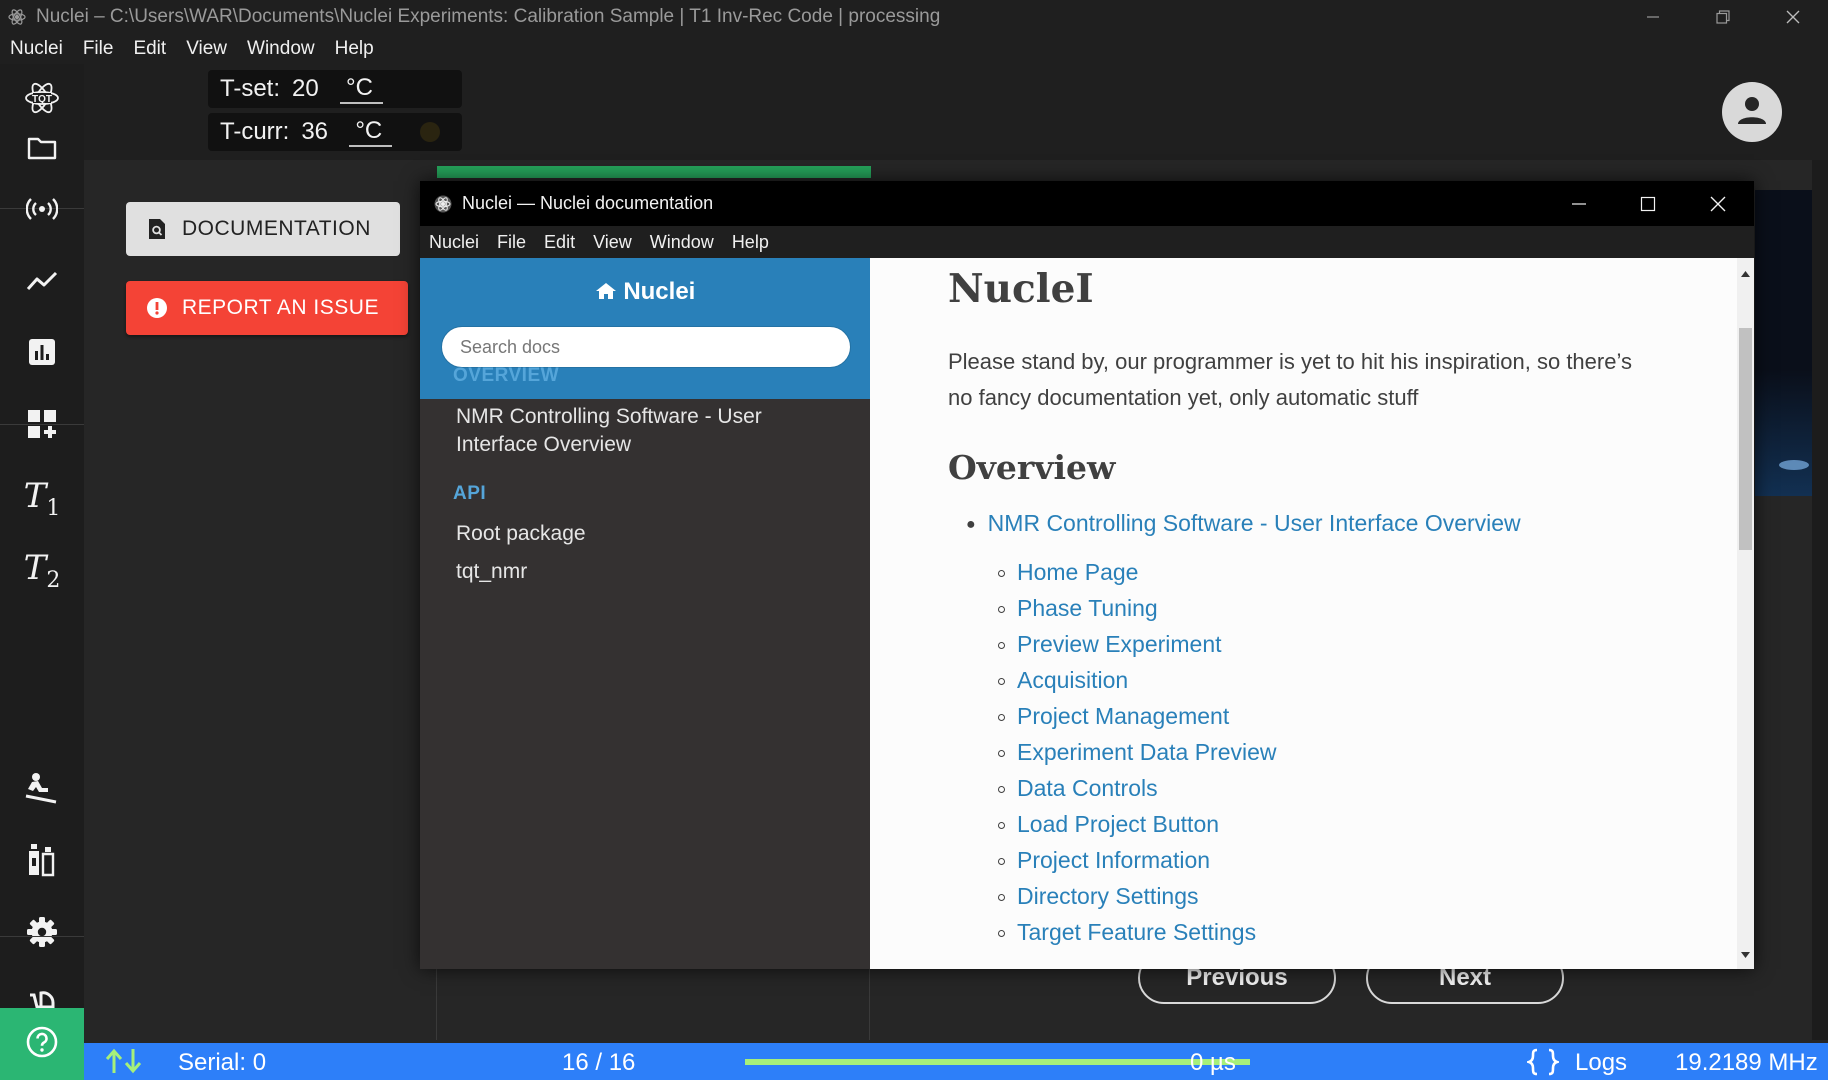 This screenshot has width=1828, height=1080. Describe the element at coordinates (1784, 343) in the screenshot. I see `preview-image-panel` at that location.